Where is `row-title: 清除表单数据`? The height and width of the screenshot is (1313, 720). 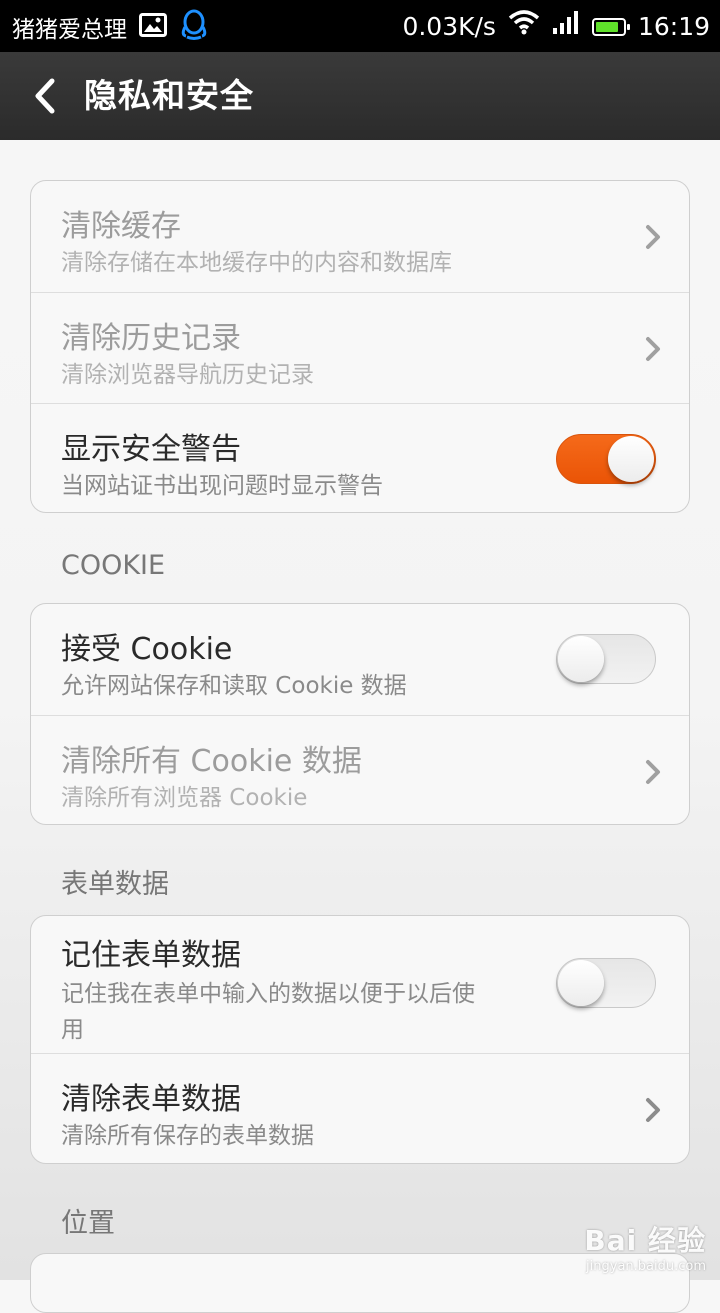 row-title: 清除表单数据 is located at coordinates (151, 1099).